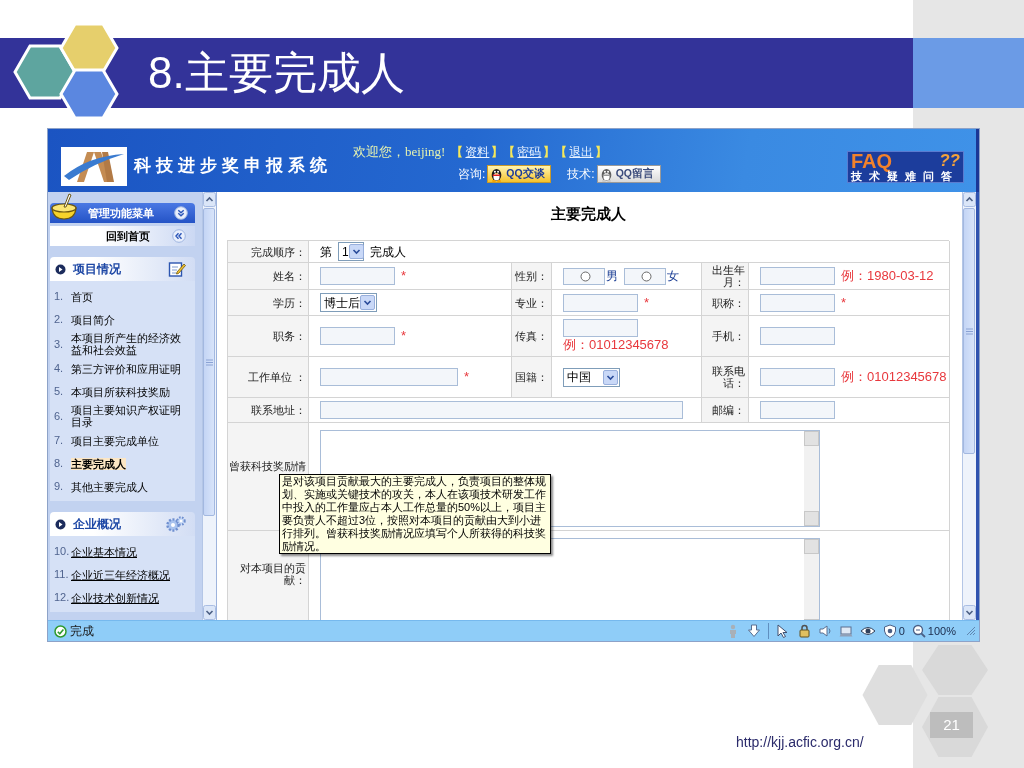 This screenshot has width=1024, height=768. What do you see at coordinates (971, 631) in the screenshot?
I see `resize-grip-icon` at bounding box center [971, 631].